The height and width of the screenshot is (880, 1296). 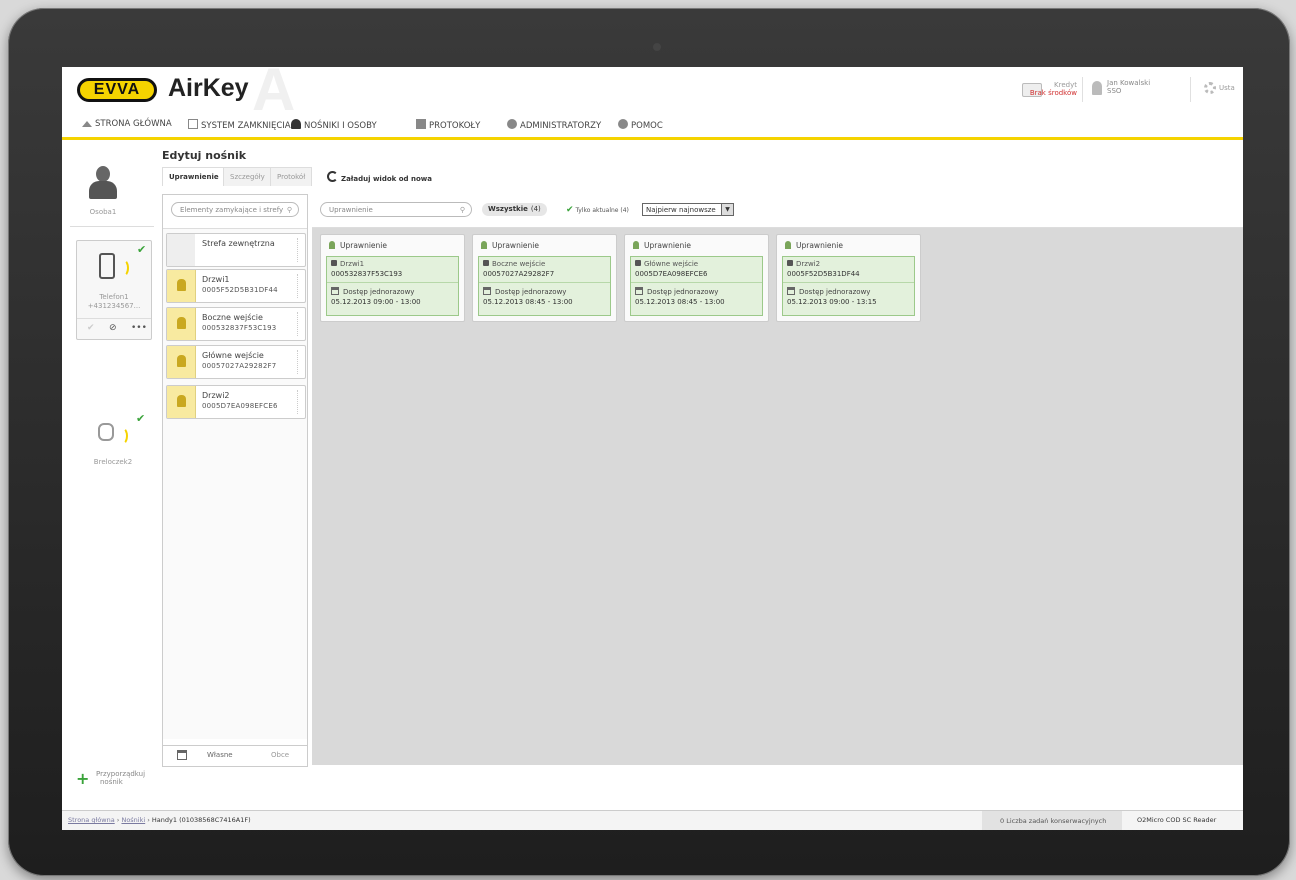 I want to click on lock-name: Strefa zewnętrzna, so click(x=238, y=243).